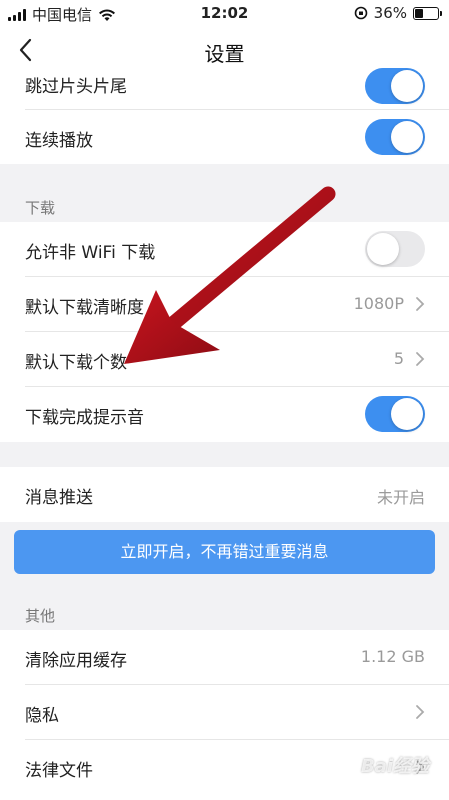 This screenshot has height=800, width=449. What do you see at coordinates (224, 304) in the screenshot?
I see `setting-row-quality: 默认下载清晰度 1080P` at bounding box center [224, 304].